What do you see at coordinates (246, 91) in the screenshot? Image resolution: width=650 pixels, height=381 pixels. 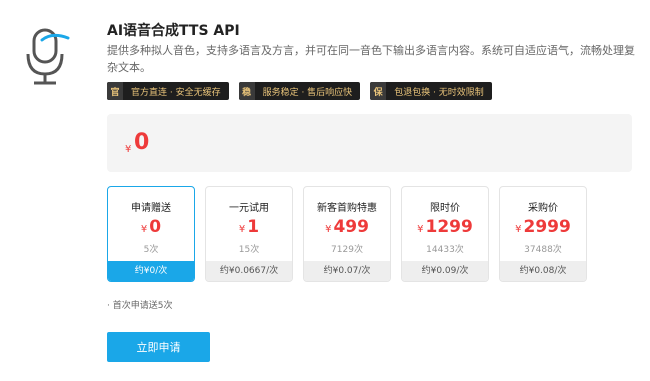 I see `tag-stable-badge: 稳` at bounding box center [246, 91].